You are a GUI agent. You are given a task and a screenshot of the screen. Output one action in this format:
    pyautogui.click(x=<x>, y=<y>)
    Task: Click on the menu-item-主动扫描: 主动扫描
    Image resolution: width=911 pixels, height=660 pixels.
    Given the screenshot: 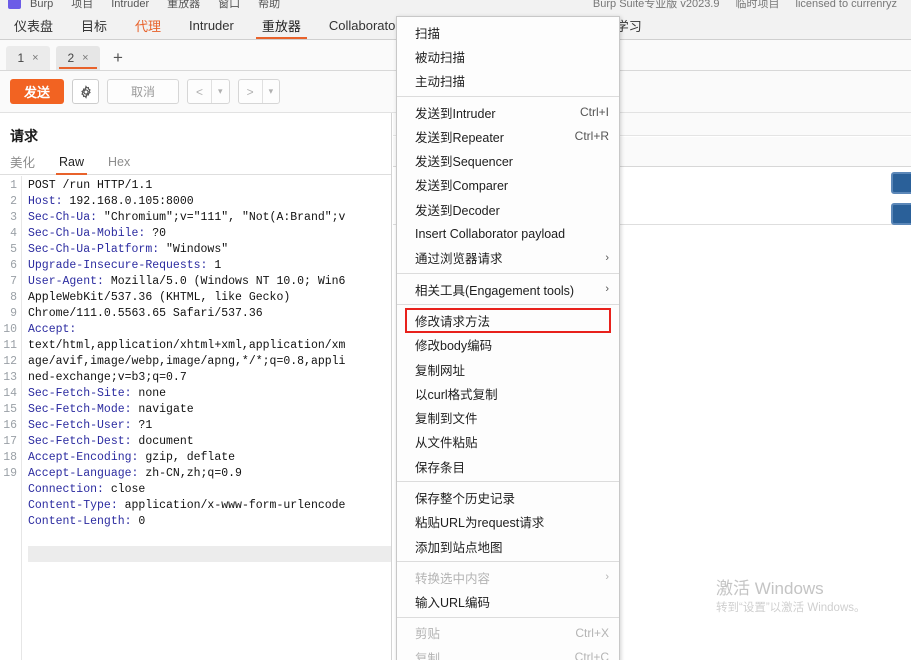 What is the action you would take?
    pyautogui.click(x=508, y=81)
    